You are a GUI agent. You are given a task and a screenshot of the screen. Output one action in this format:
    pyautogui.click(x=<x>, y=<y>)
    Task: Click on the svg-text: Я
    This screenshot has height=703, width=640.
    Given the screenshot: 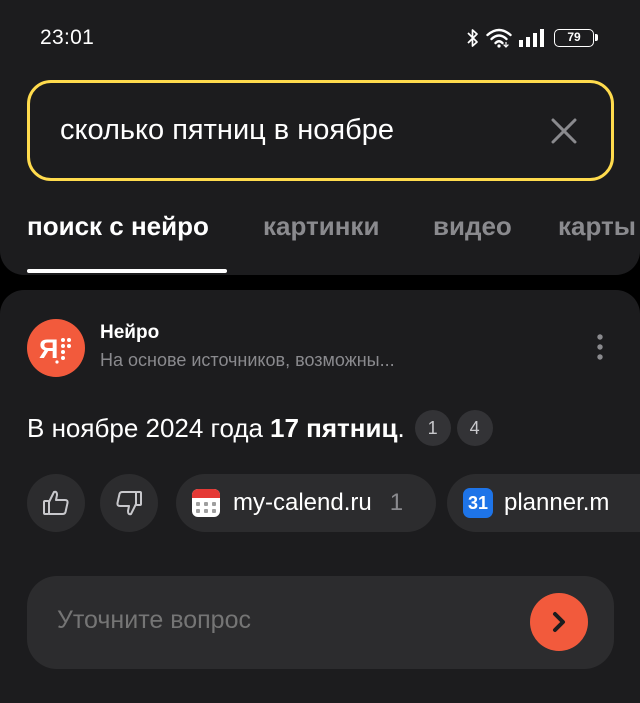 What is the action you would take?
    pyautogui.click(x=48, y=349)
    